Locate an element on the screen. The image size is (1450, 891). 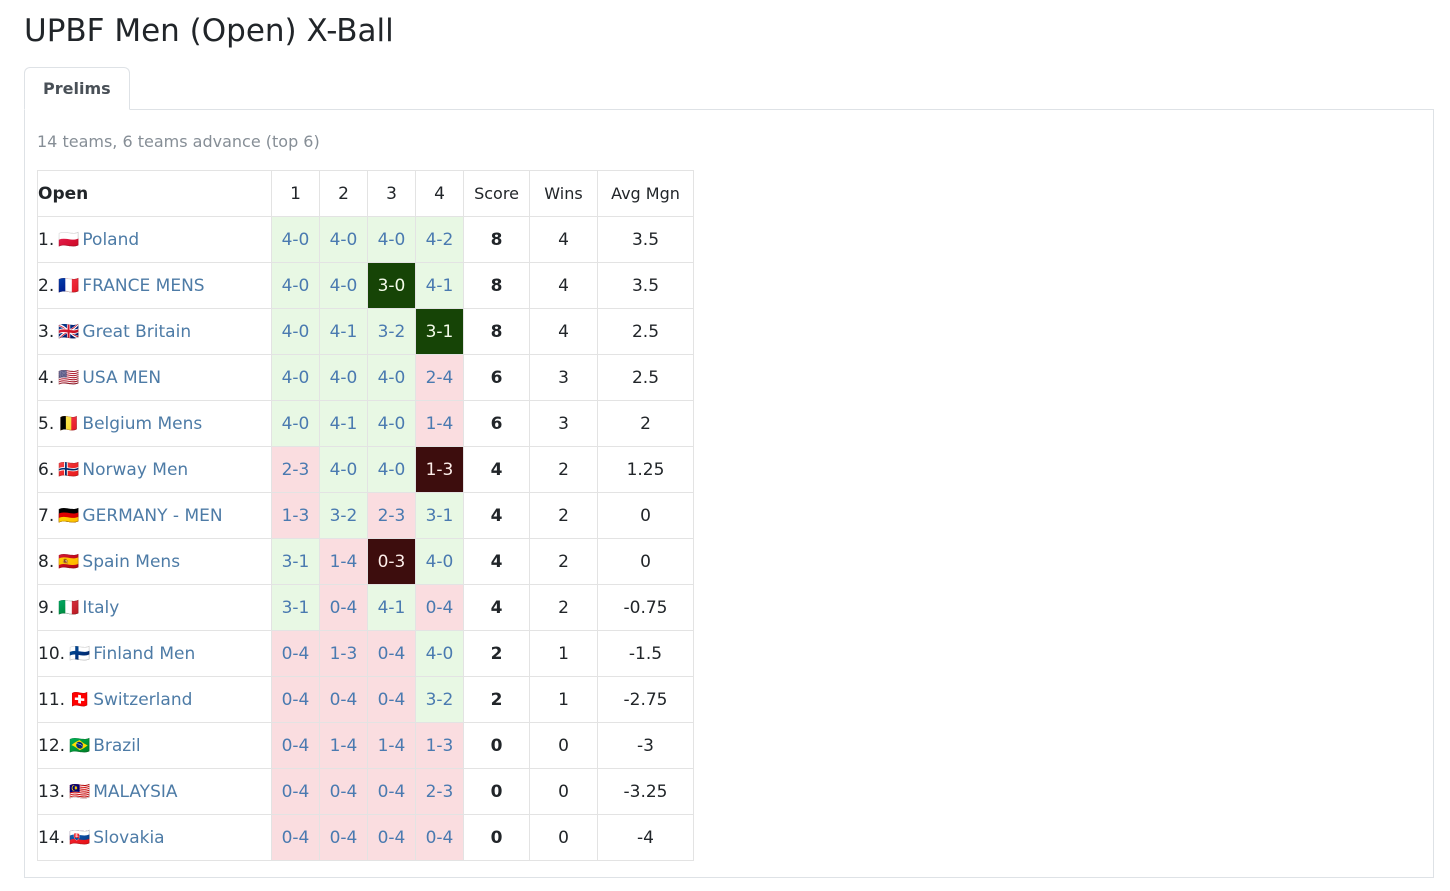
team-cell: 5. 🇧🇪 Belgium Mens is located at coordinates (154, 423).